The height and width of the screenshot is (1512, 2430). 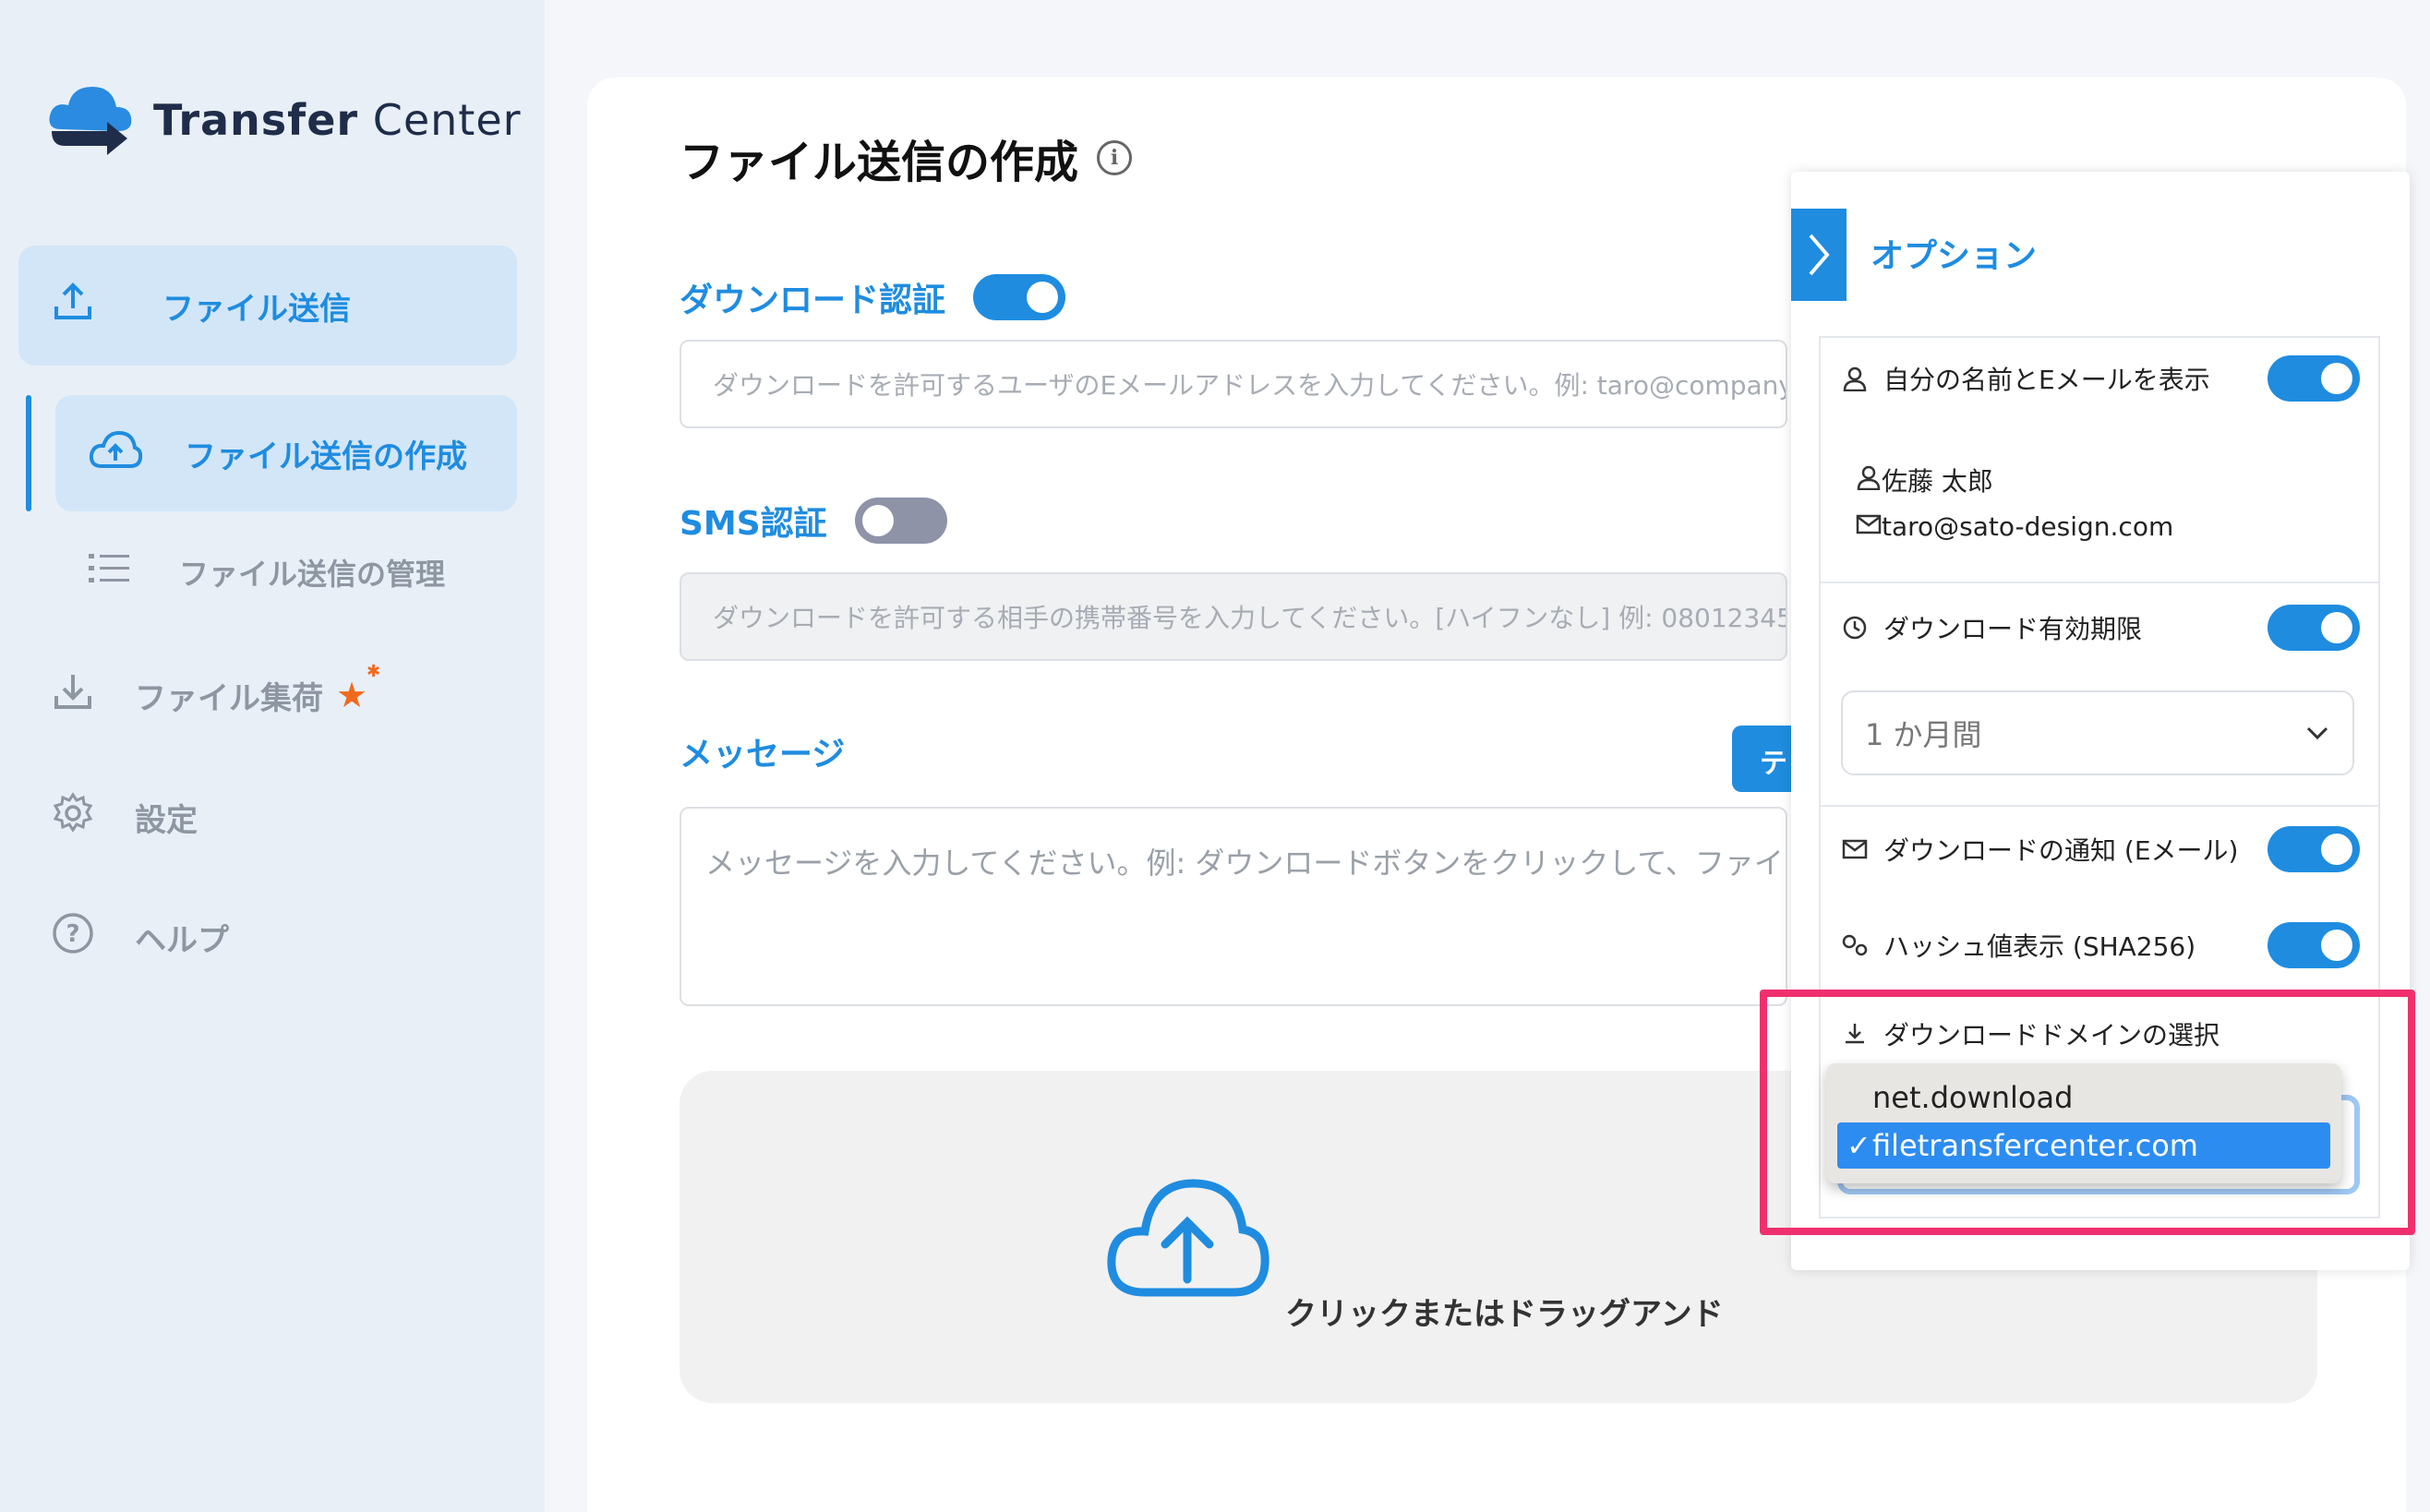 I want to click on sidebar-item-label: ファイル送信, so click(x=256, y=309).